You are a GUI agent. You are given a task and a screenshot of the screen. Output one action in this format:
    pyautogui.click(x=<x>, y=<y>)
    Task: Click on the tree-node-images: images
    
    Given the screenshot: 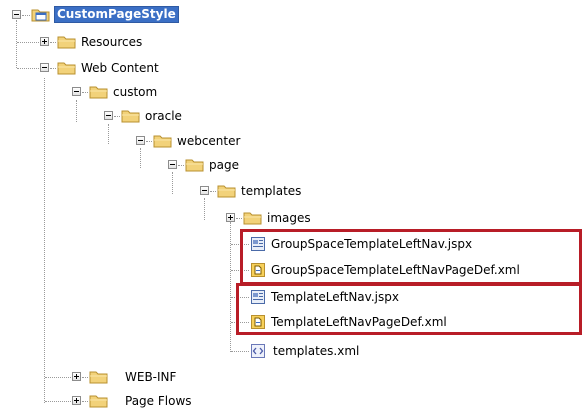 What is the action you would take?
    pyautogui.click(x=291, y=218)
    